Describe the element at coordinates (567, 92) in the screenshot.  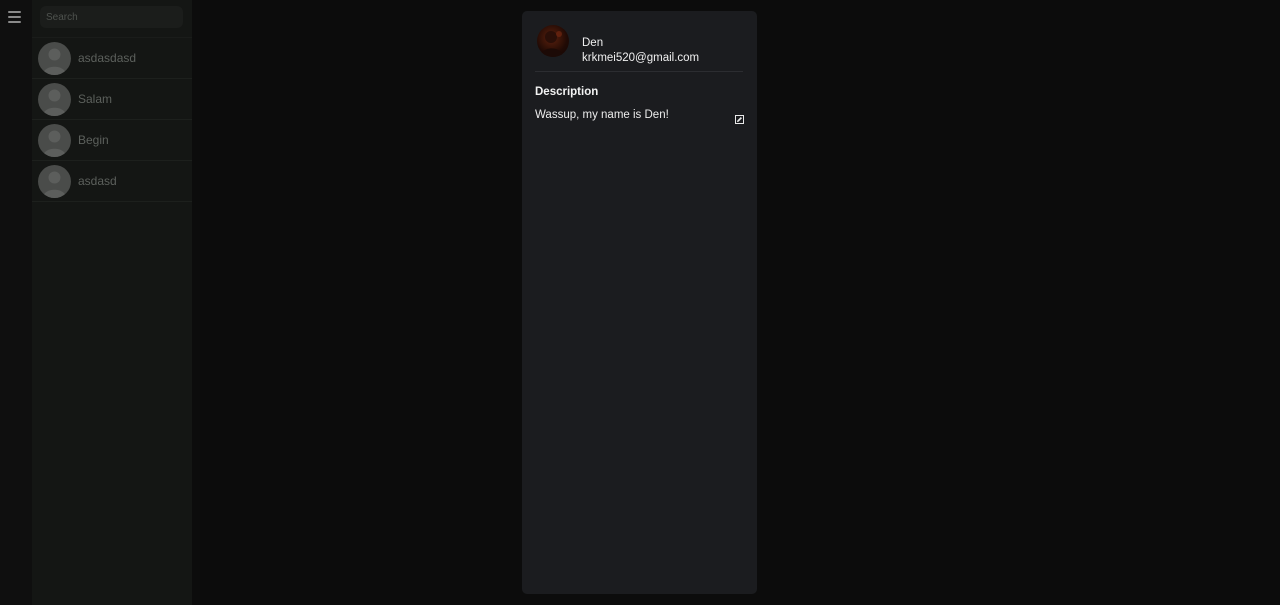
I see `description-heading: Description` at that location.